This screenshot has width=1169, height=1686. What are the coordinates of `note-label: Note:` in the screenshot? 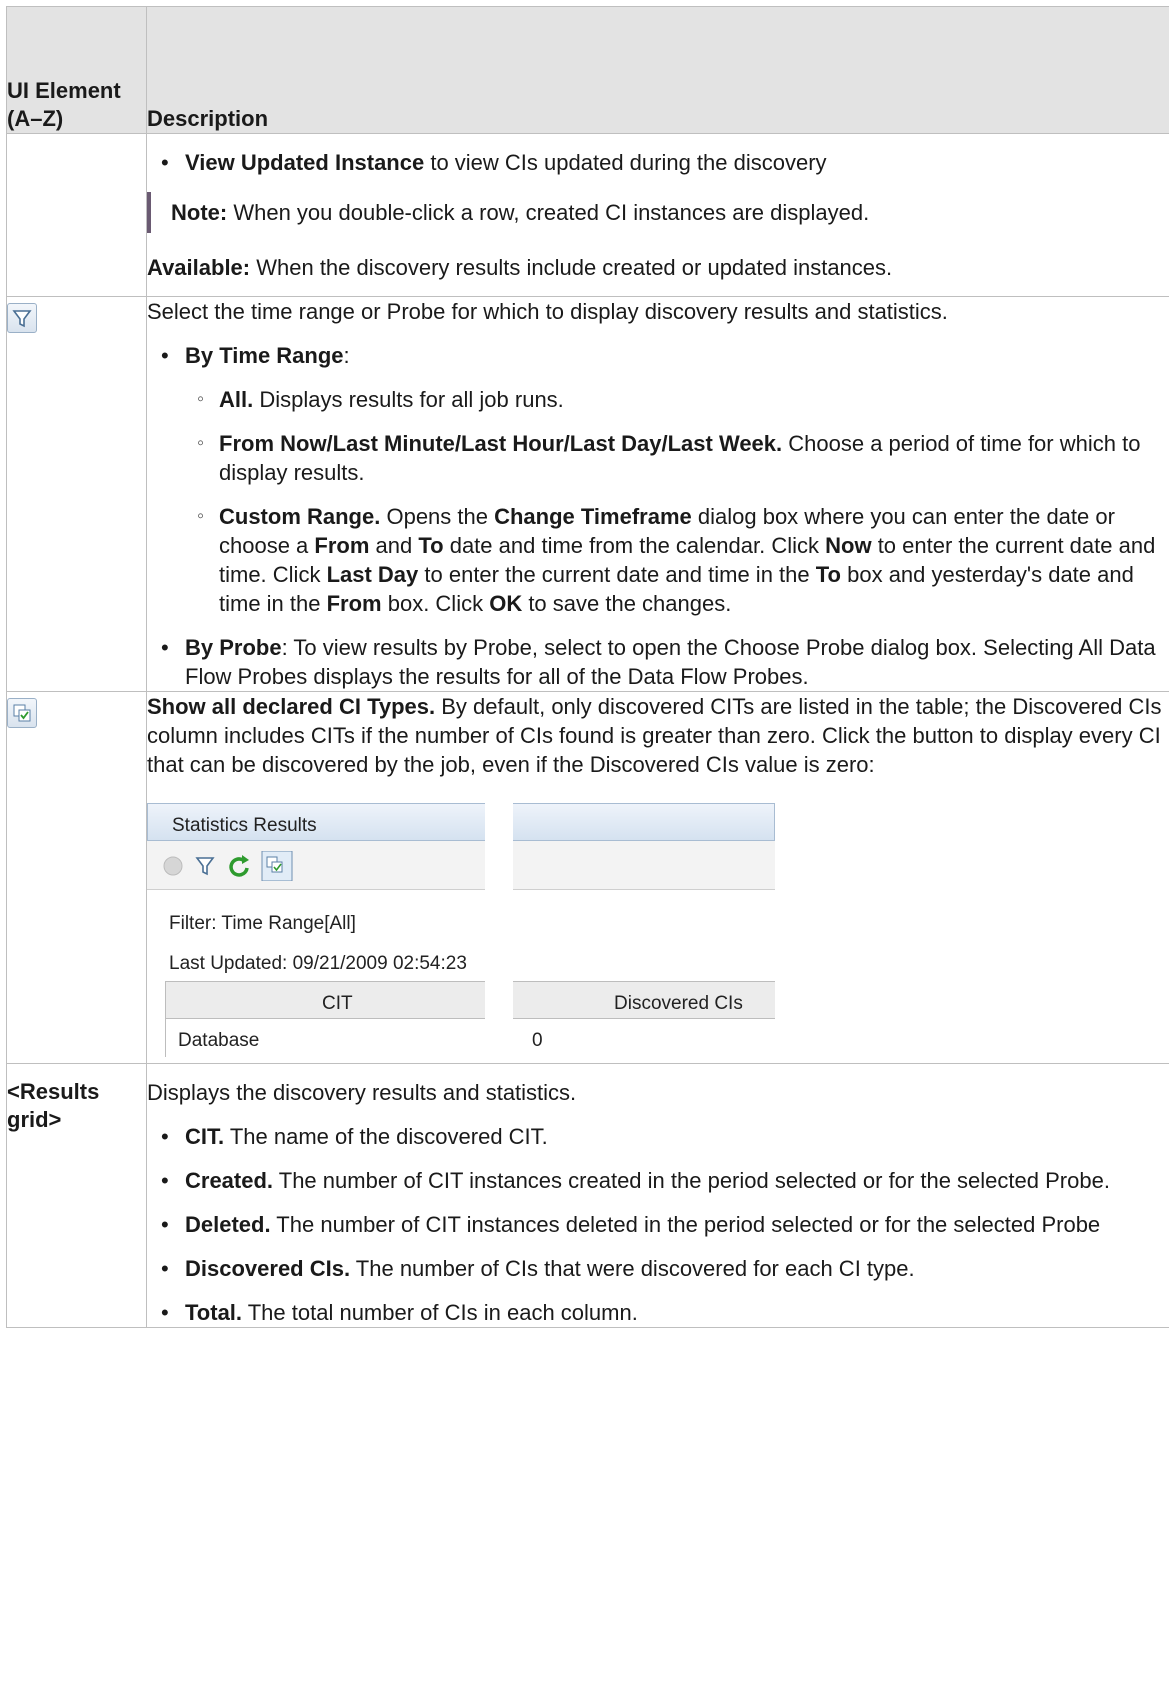 It's located at (199, 212).